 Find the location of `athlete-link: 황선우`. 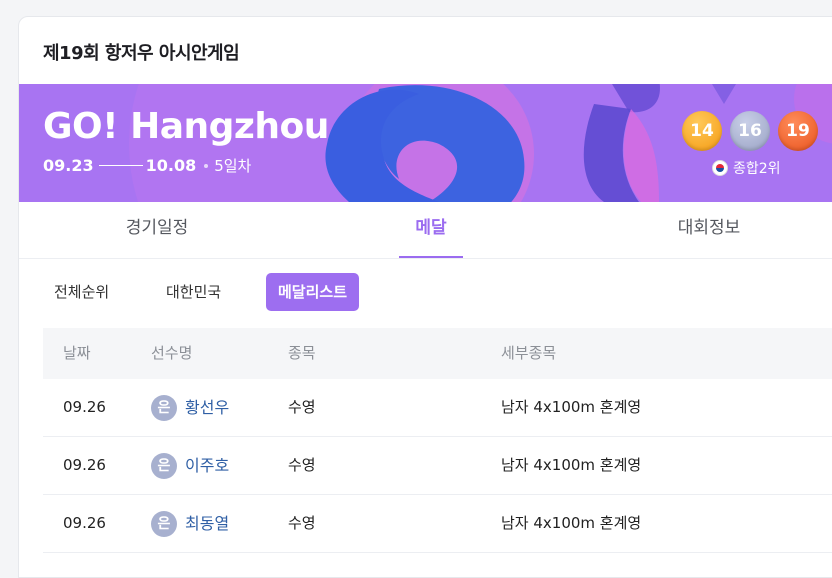

athlete-link: 황선우 is located at coordinates (207, 407).